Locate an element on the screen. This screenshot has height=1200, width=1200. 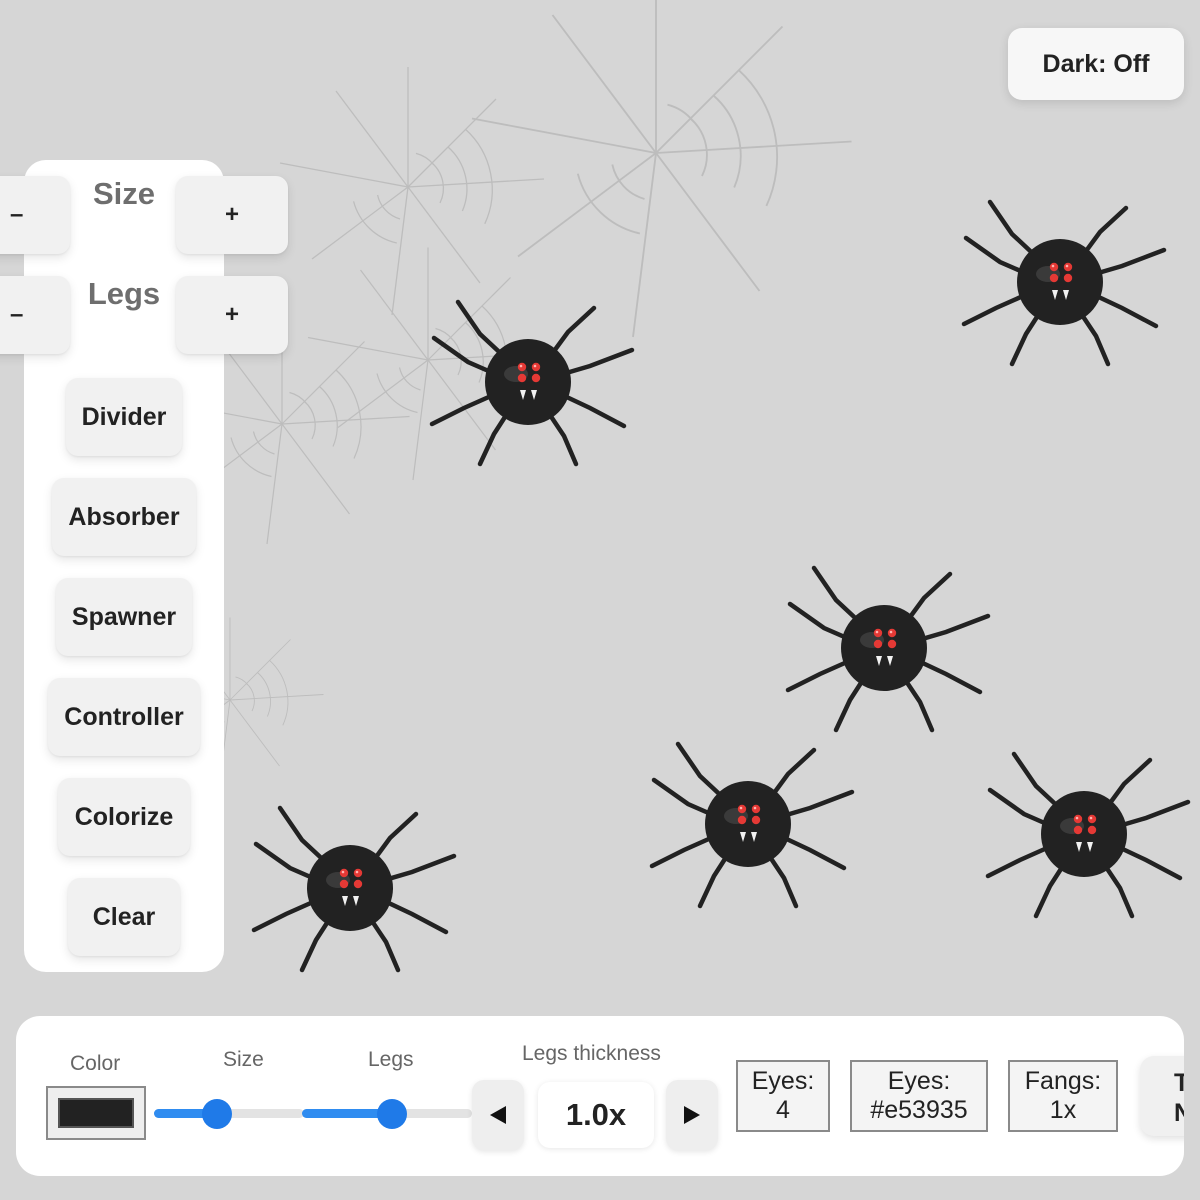
spawner-button: Spawner is located at coordinates (124, 617).